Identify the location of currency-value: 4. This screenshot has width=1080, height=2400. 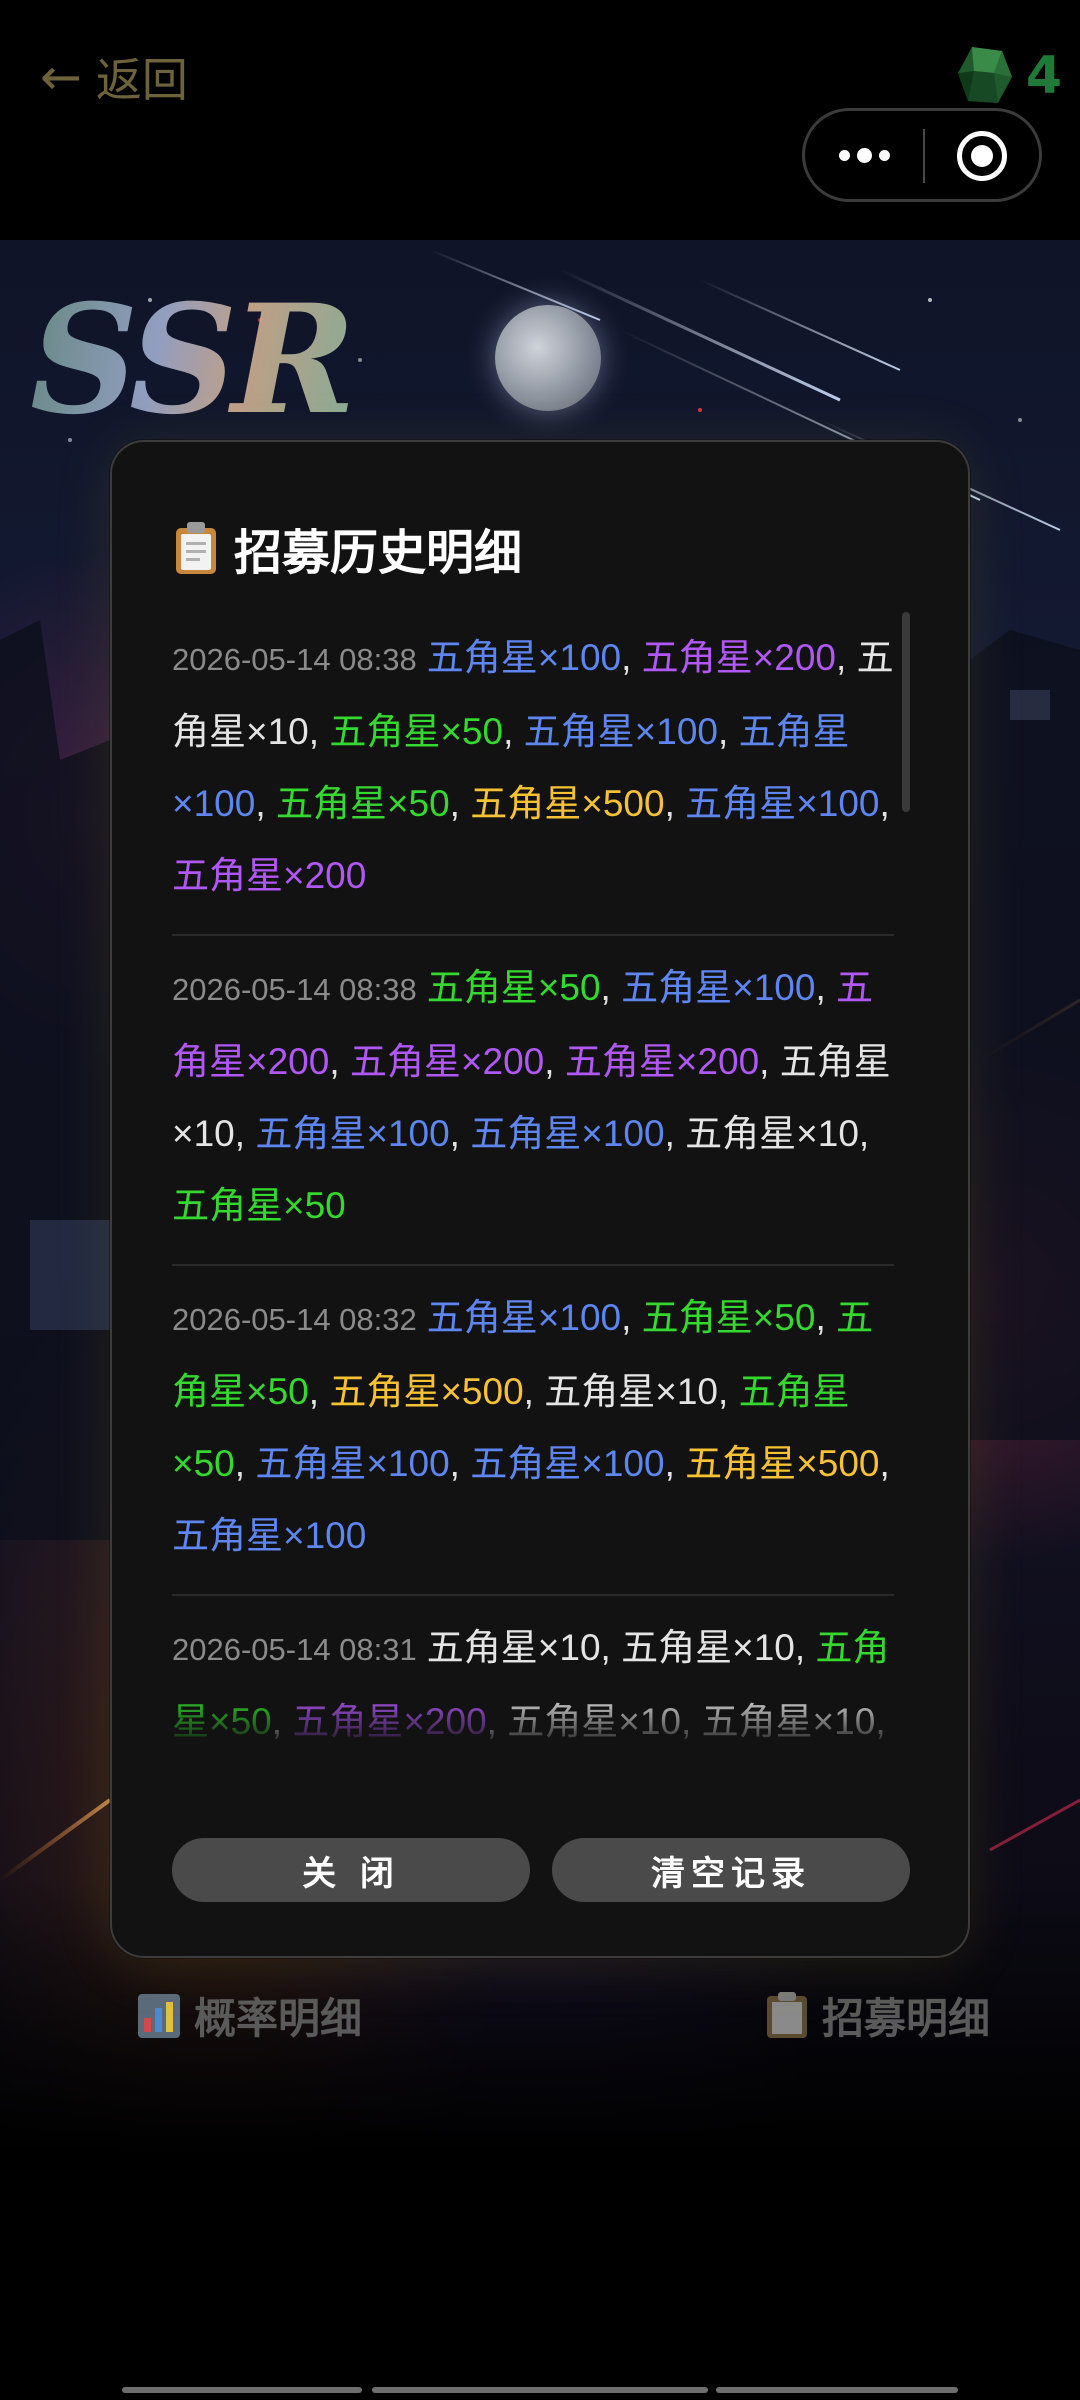
(1043, 76).